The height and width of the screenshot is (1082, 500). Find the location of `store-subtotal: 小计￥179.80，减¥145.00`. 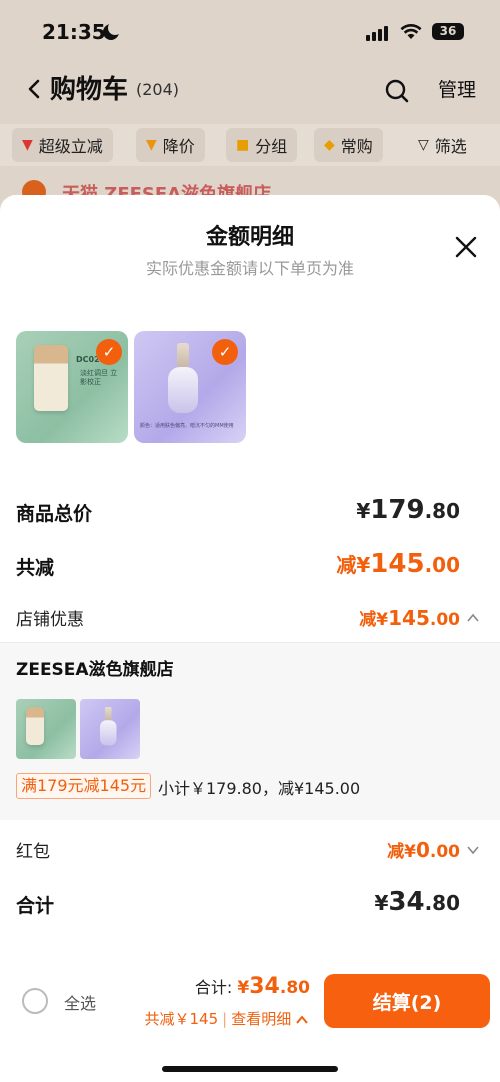

store-subtotal: 小计￥179.80，减¥145.00 is located at coordinates (259, 788).